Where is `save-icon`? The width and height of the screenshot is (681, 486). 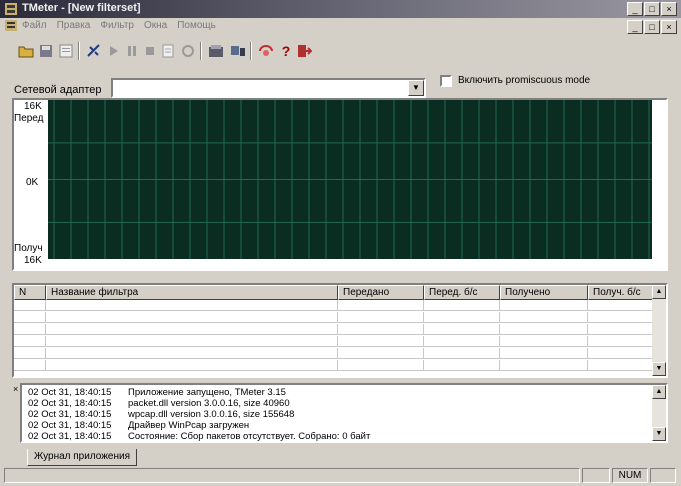 save-icon is located at coordinates (46, 51).